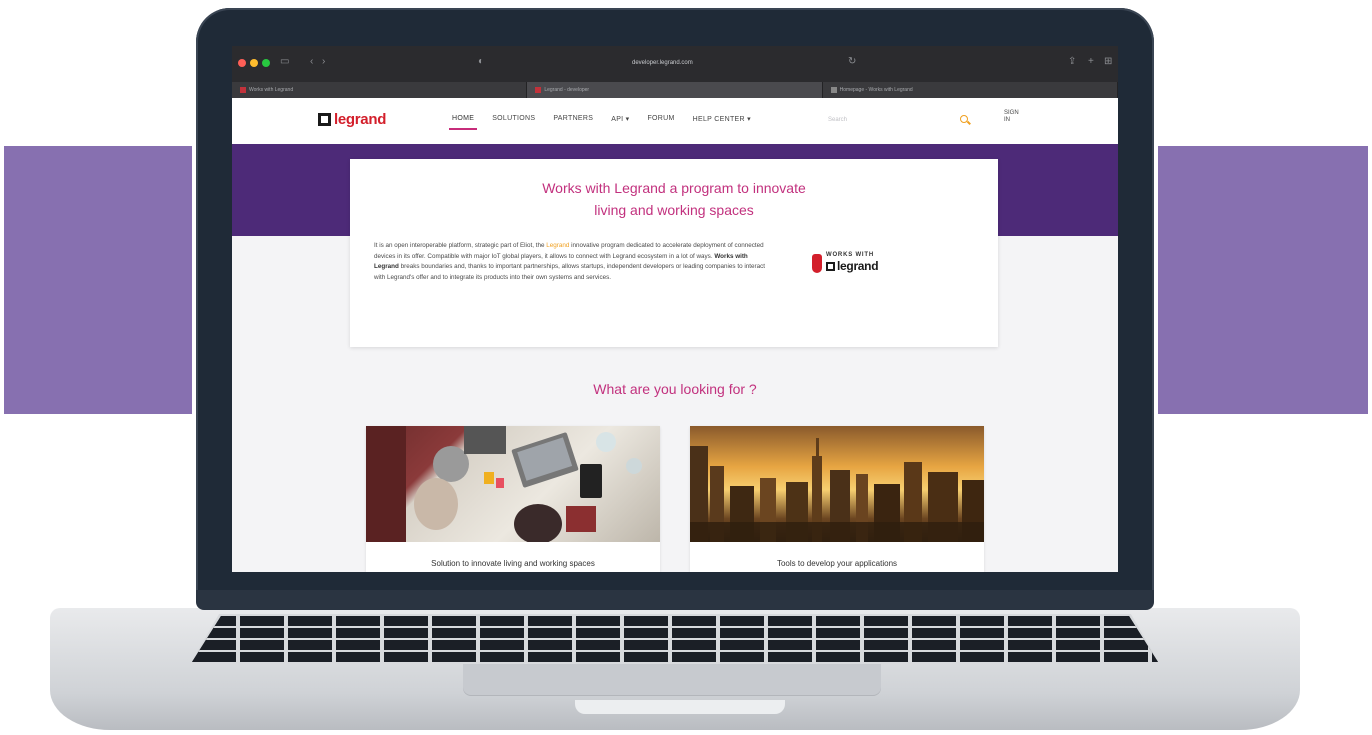 This screenshot has height=735, width=1372. Describe the element at coordinates (674, 188) in the screenshot. I see `intro-title-line1: Works with Legrand a program to innovate` at that location.